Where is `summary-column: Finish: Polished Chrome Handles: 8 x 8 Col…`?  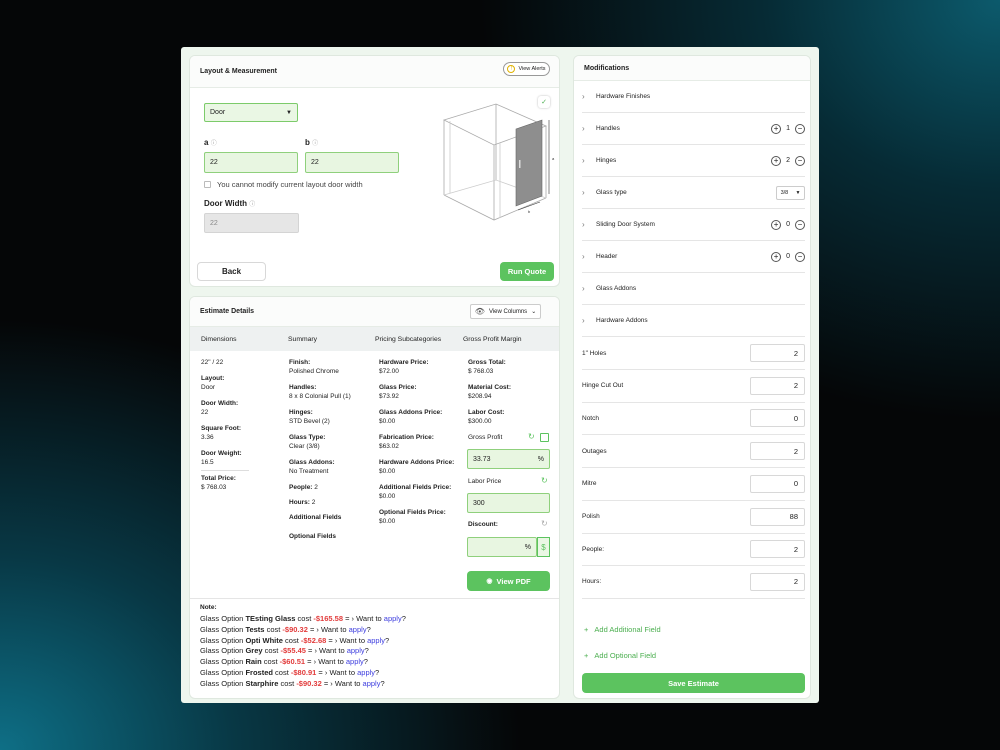
summary-column: Finish: Polished Chrome Handles: 8 x 8 Col… is located at coordinates (320, 449).